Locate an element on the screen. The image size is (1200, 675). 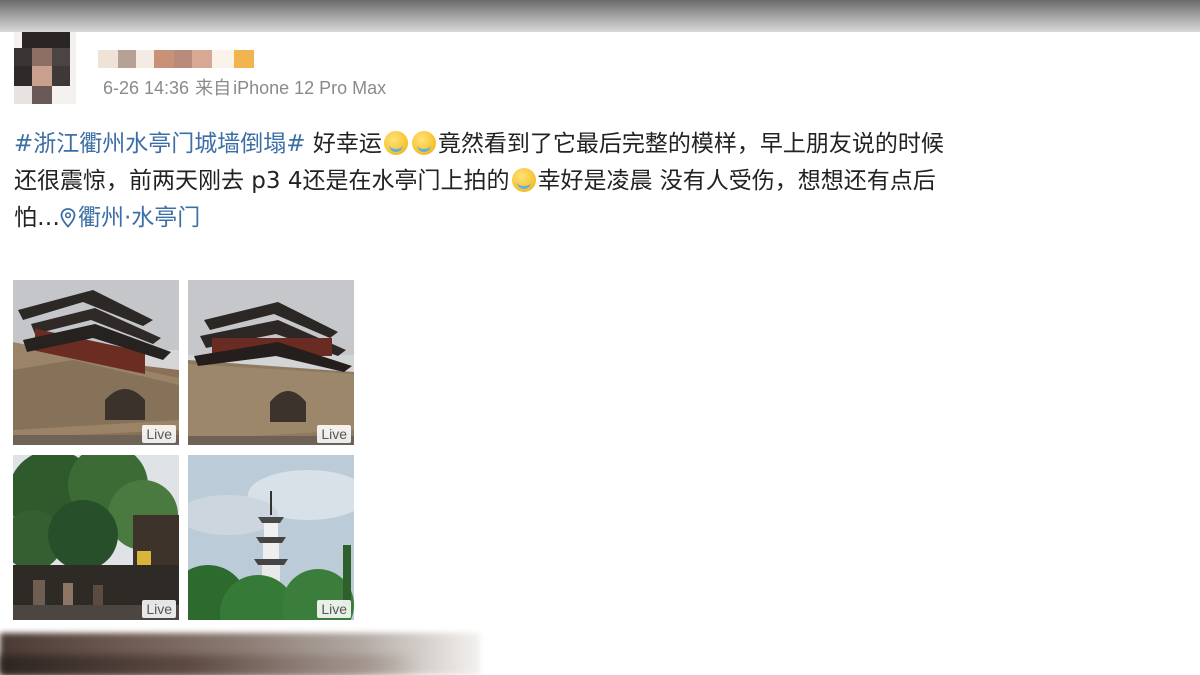
post-device: iPhone 12 Pro Max is located at coordinates (309, 88).